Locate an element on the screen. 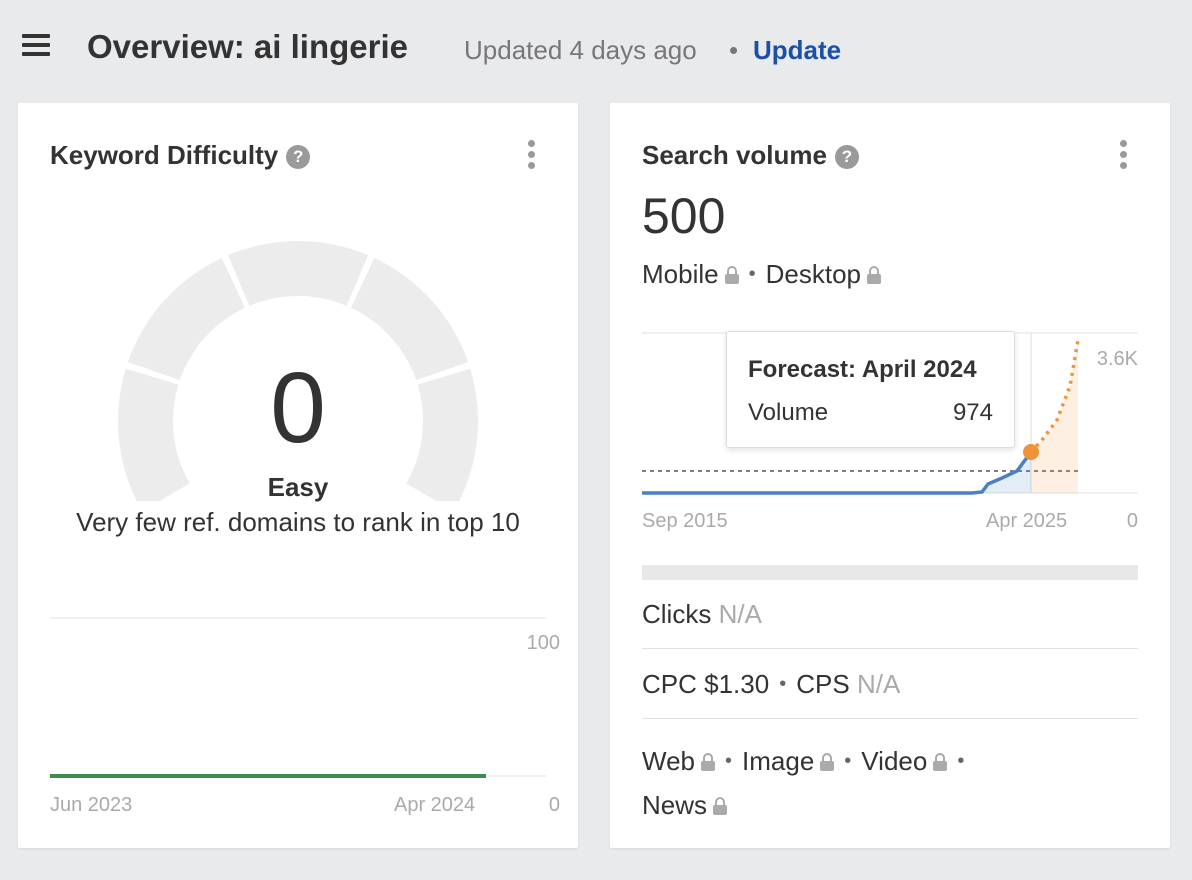 The height and width of the screenshot is (880, 1192). device-breakdown: Mobile • Desktop is located at coordinates (761, 274).